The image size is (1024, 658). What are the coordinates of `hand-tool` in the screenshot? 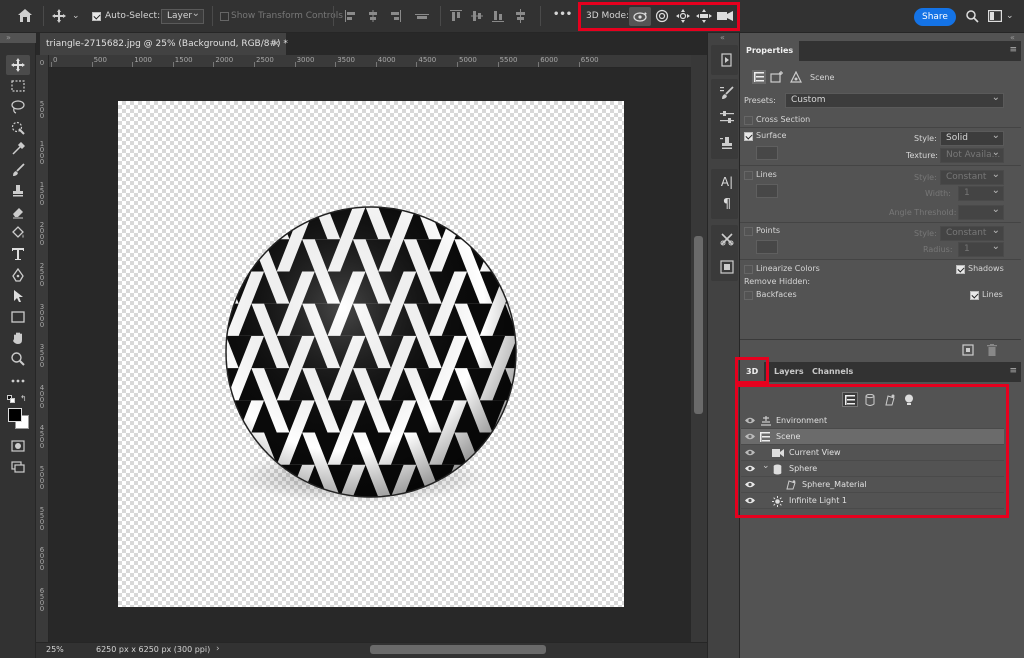 It's located at (18, 338).